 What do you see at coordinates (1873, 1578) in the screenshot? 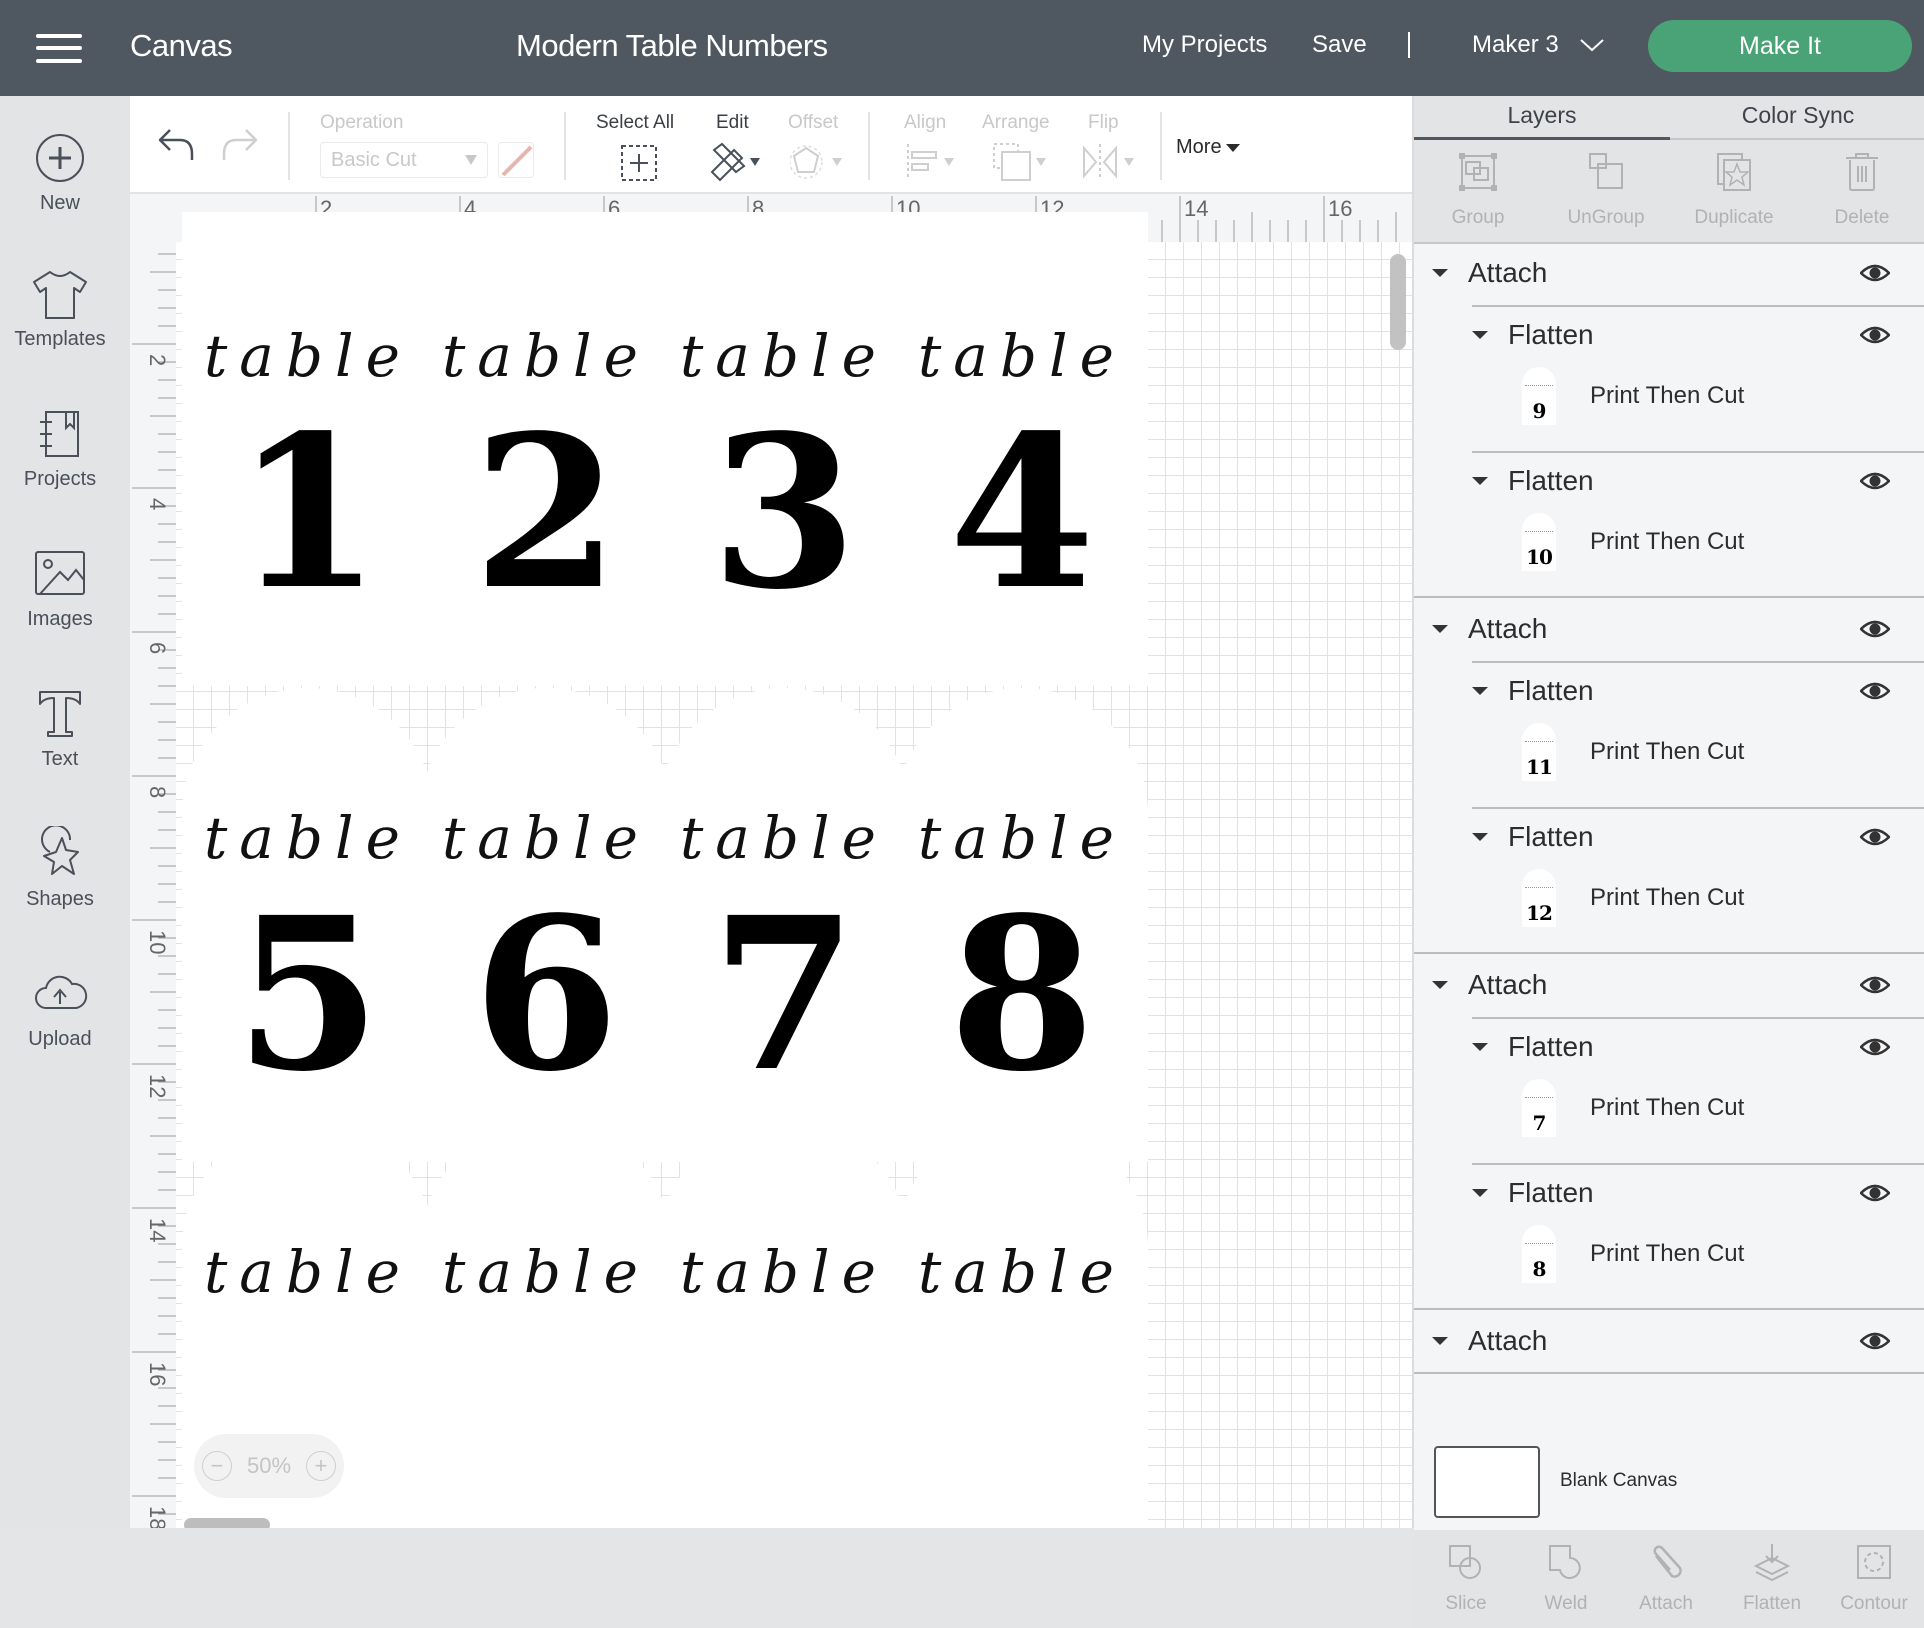
I see `contour-button: Contour` at bounding box center [1873, 1578].